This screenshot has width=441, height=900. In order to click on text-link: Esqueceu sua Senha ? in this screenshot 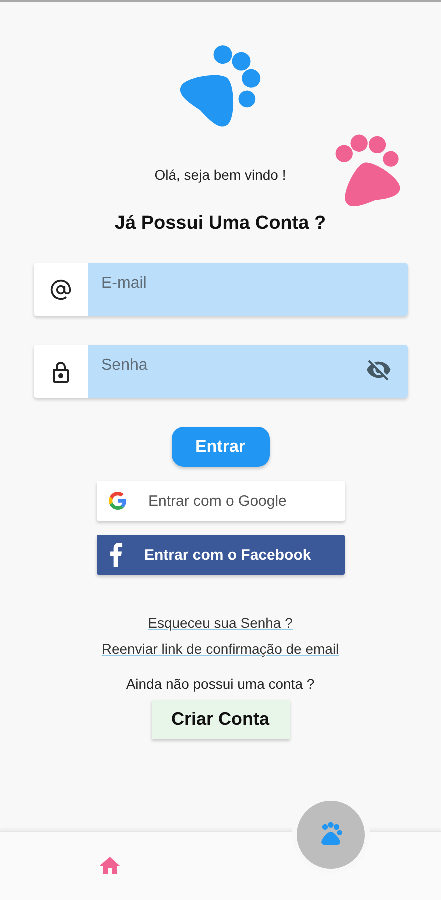, I will do `click(220, 623)`.